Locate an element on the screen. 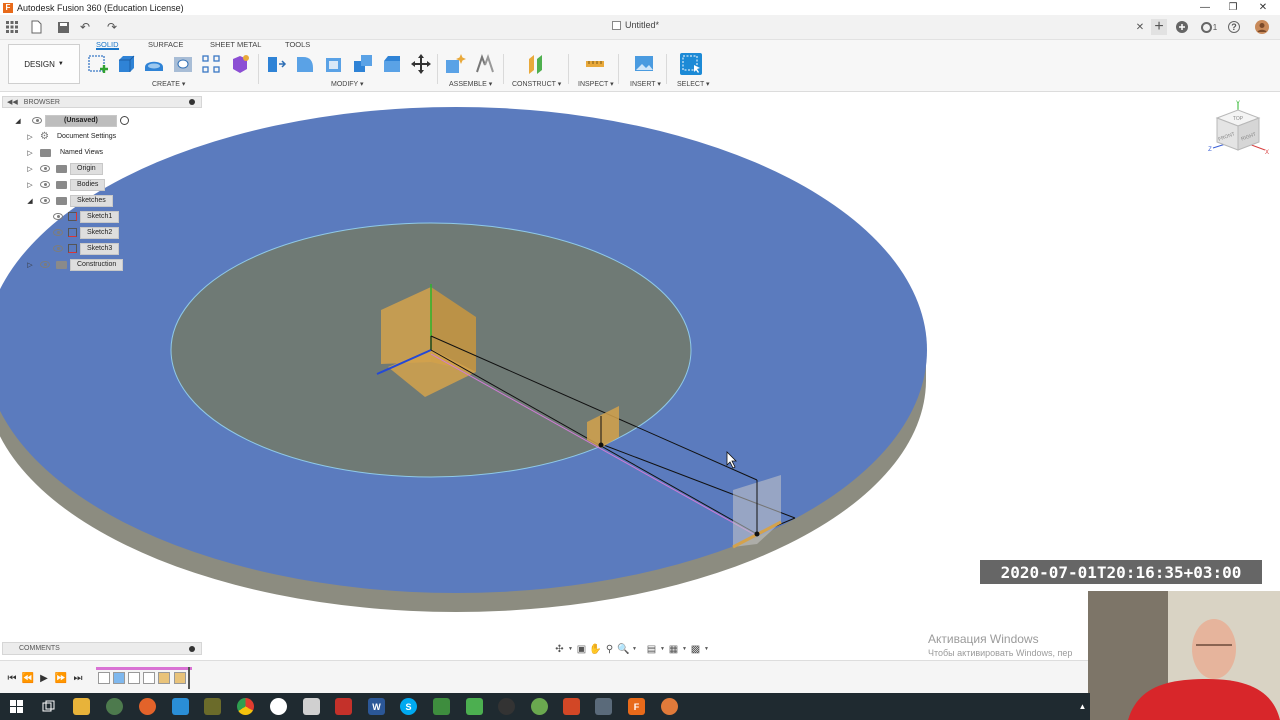 This screenshot has width=1280, height=720. add-comment-icon is located at coordinates (192, 648).